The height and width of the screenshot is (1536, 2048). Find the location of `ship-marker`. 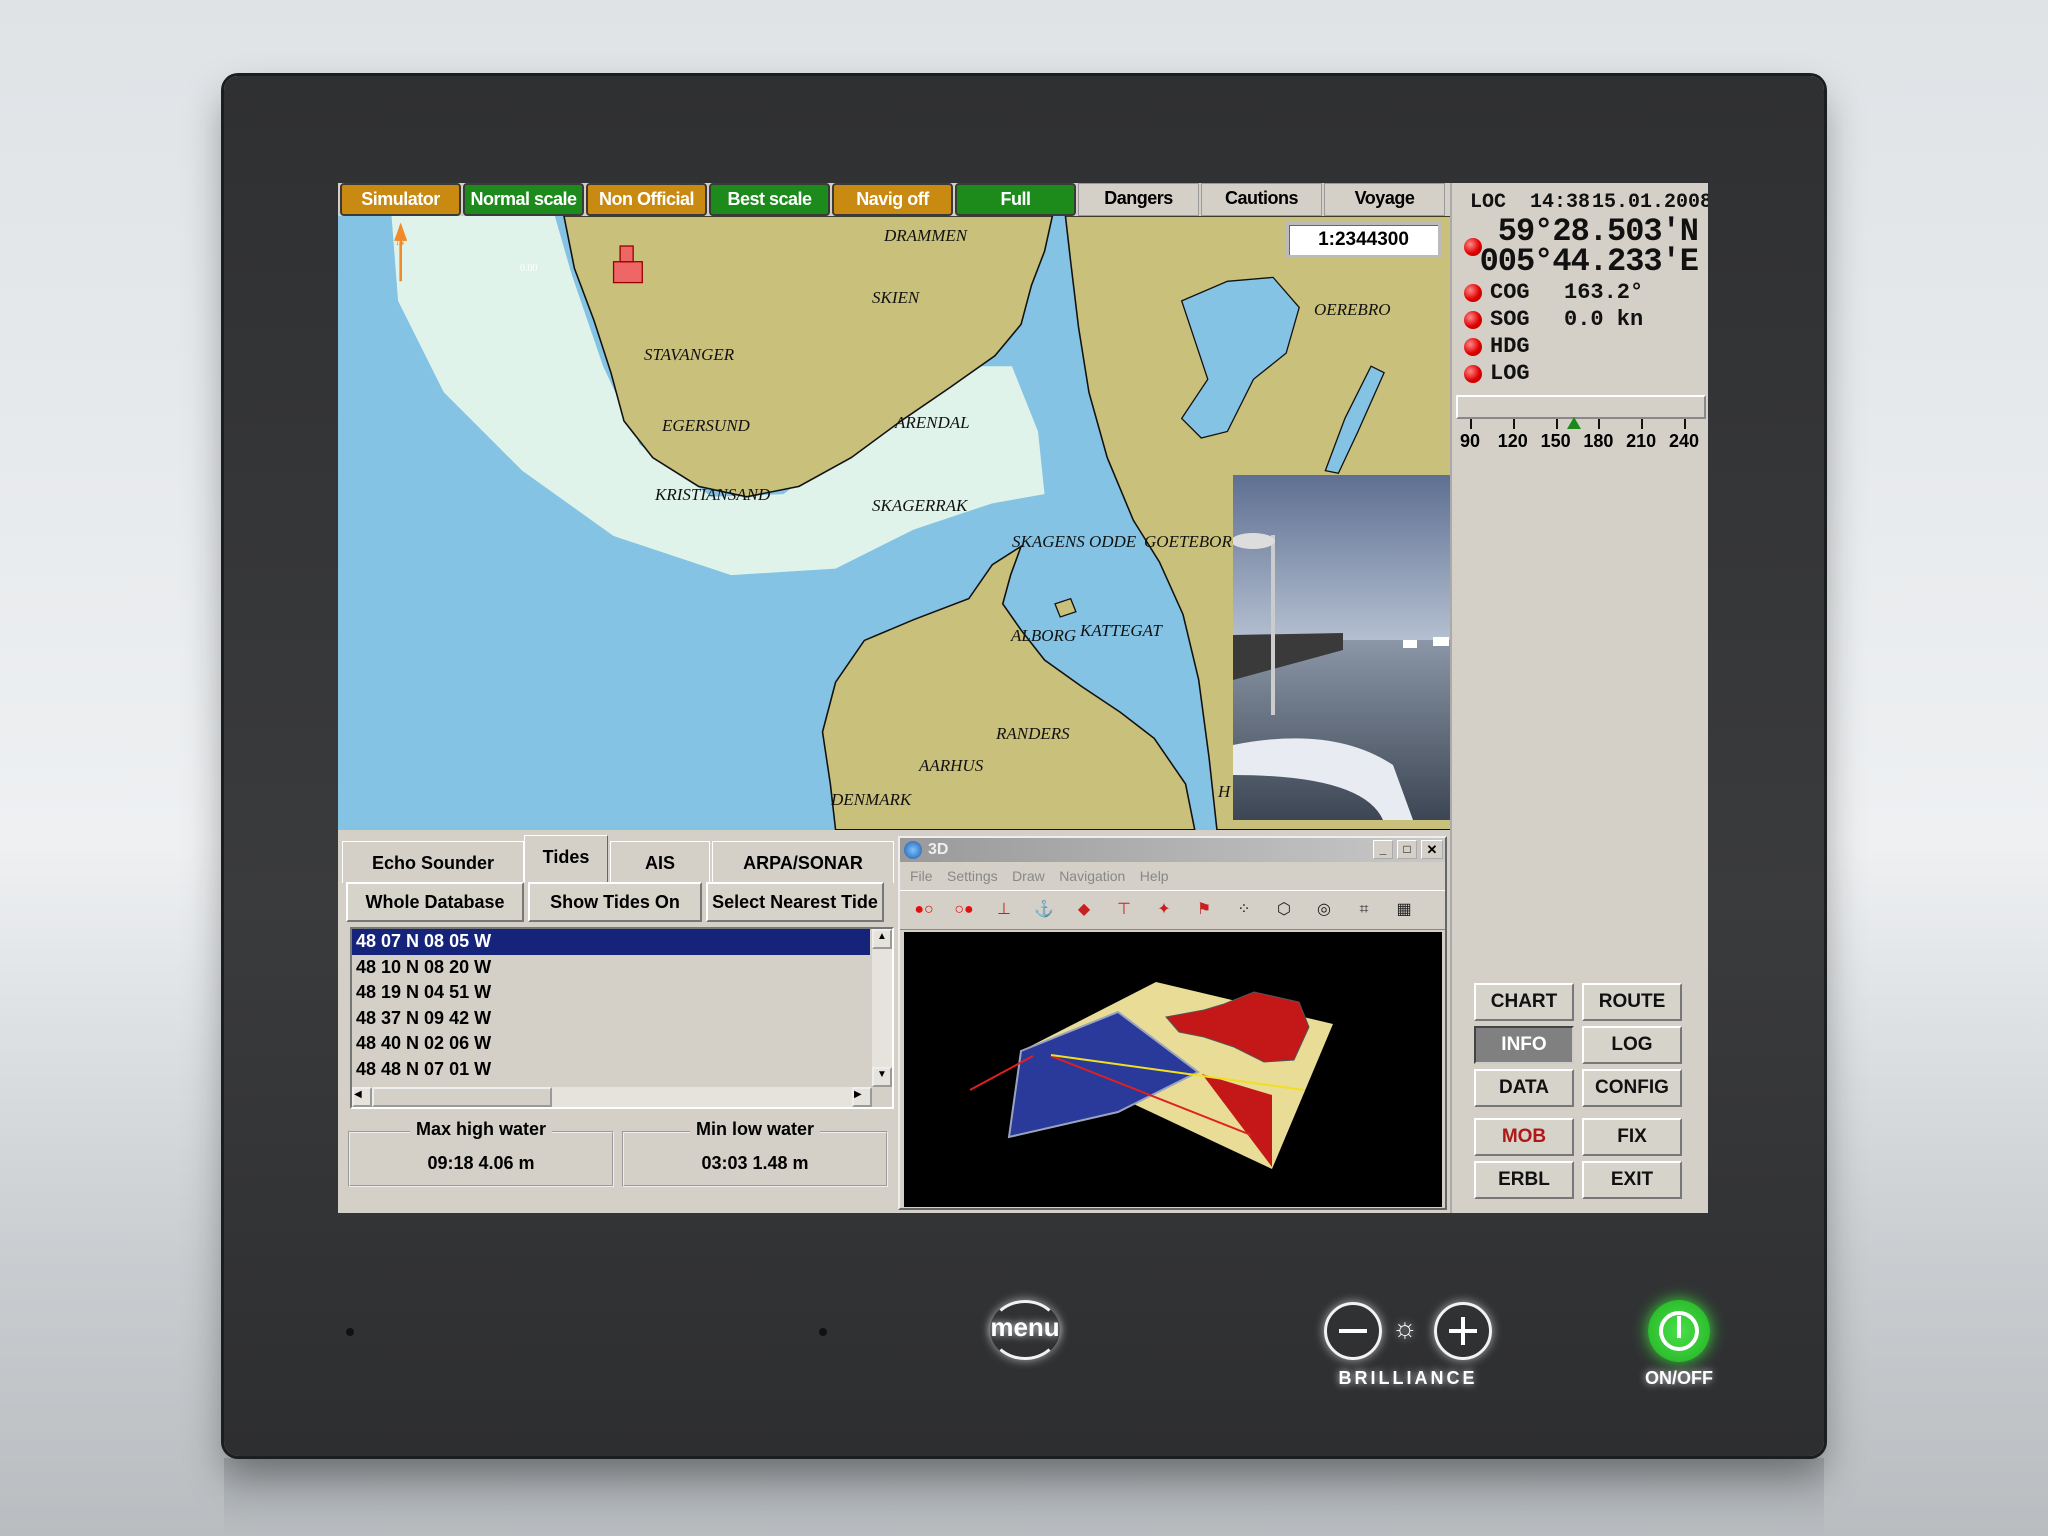

ship-marker is located at coordinates (627, 272).